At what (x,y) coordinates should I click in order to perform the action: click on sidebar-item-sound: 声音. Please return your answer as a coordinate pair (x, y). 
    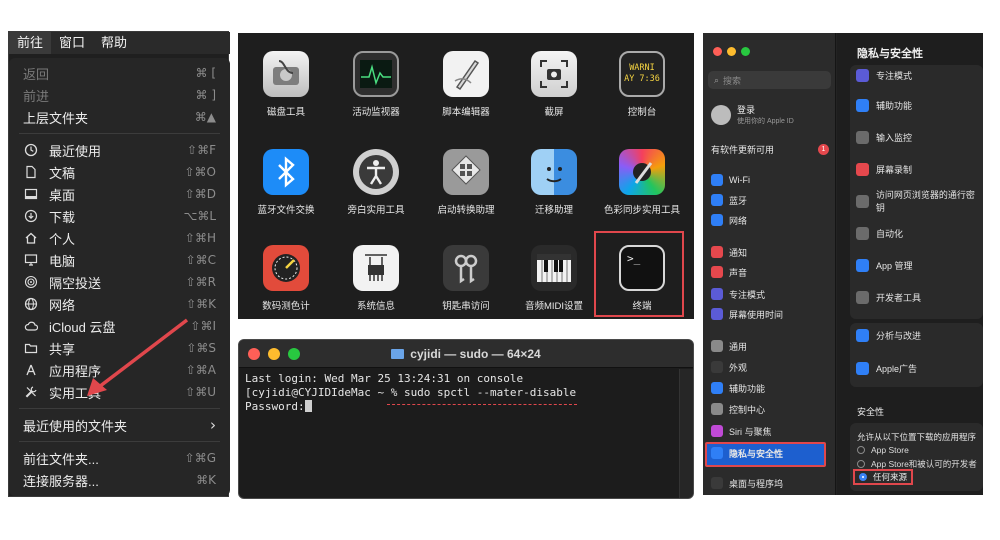
    Looking at the image, I should click on (771, 272).